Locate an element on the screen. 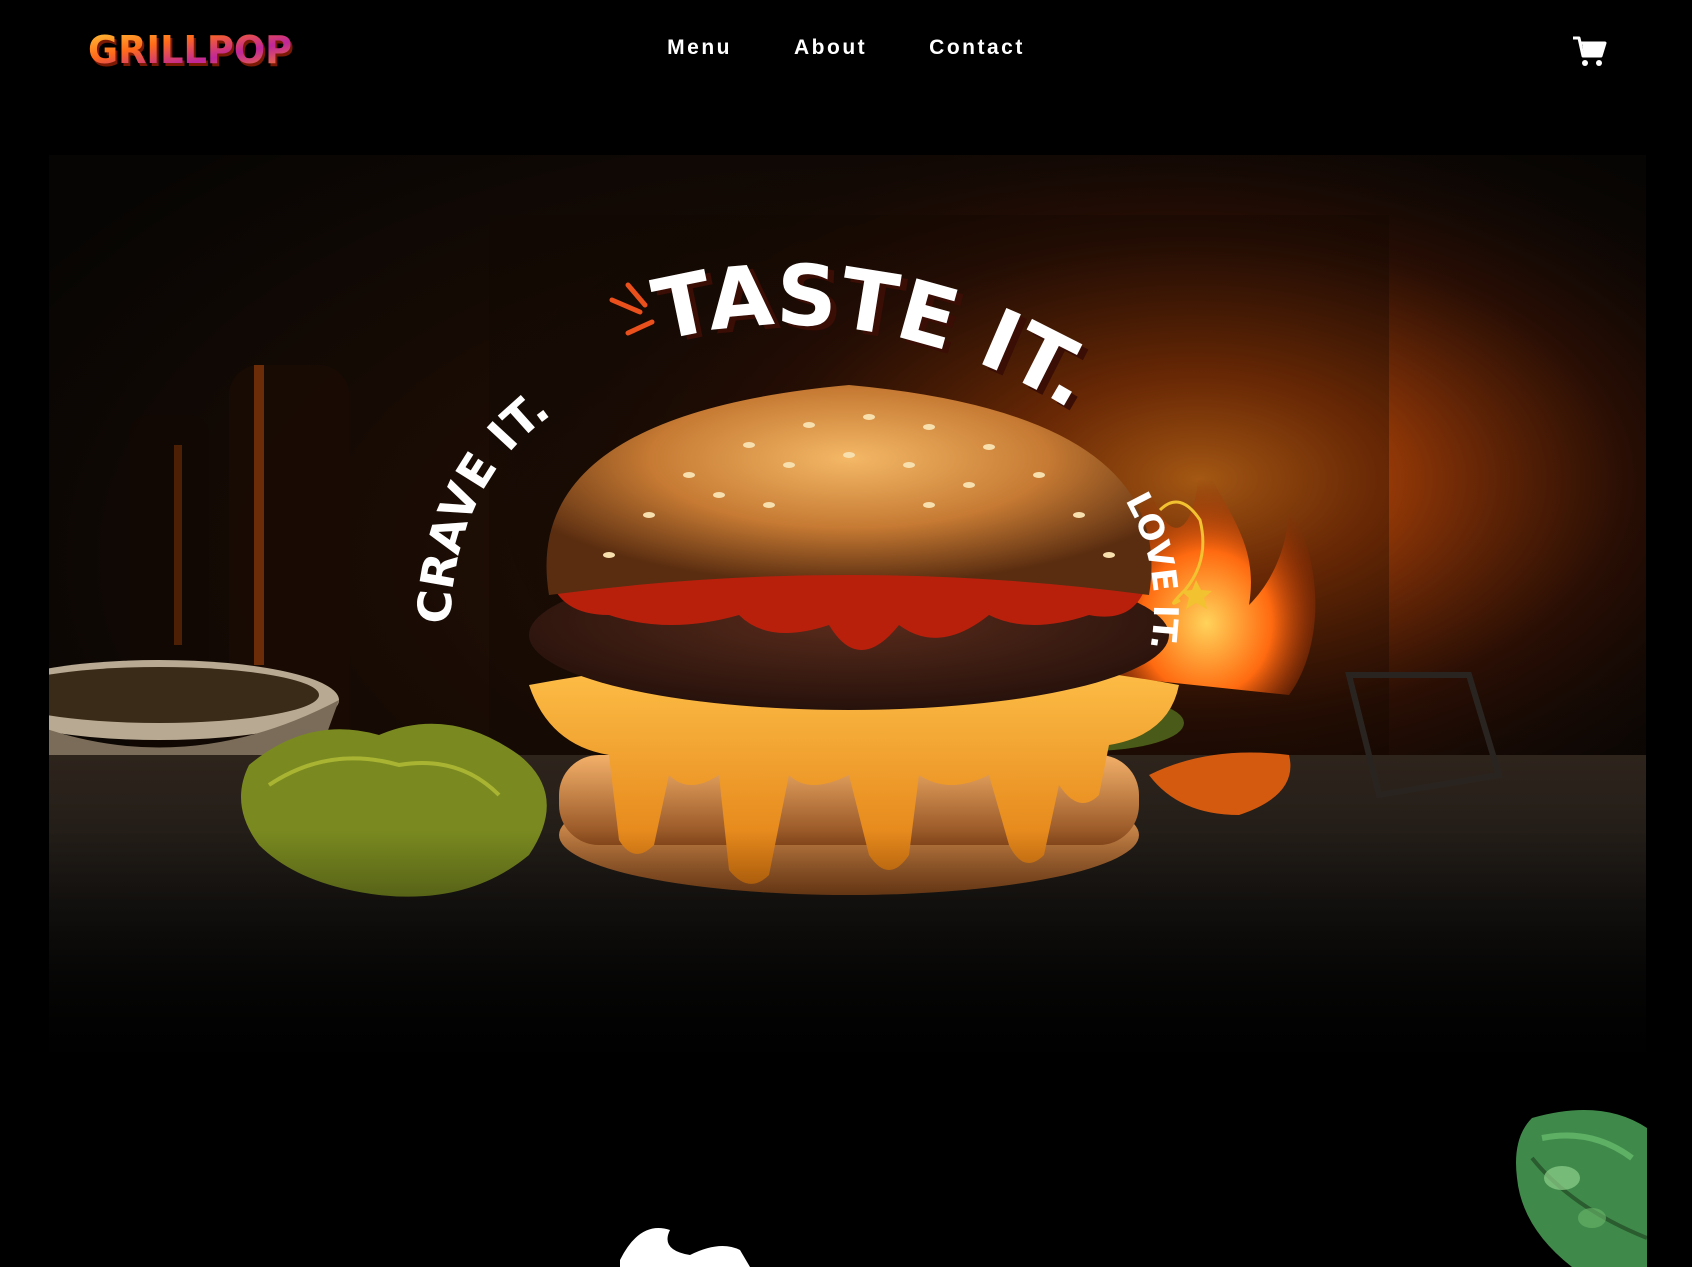 The image size is (1692, 1267). nav-link-contact: Contact is located at coordinates (977, 48).